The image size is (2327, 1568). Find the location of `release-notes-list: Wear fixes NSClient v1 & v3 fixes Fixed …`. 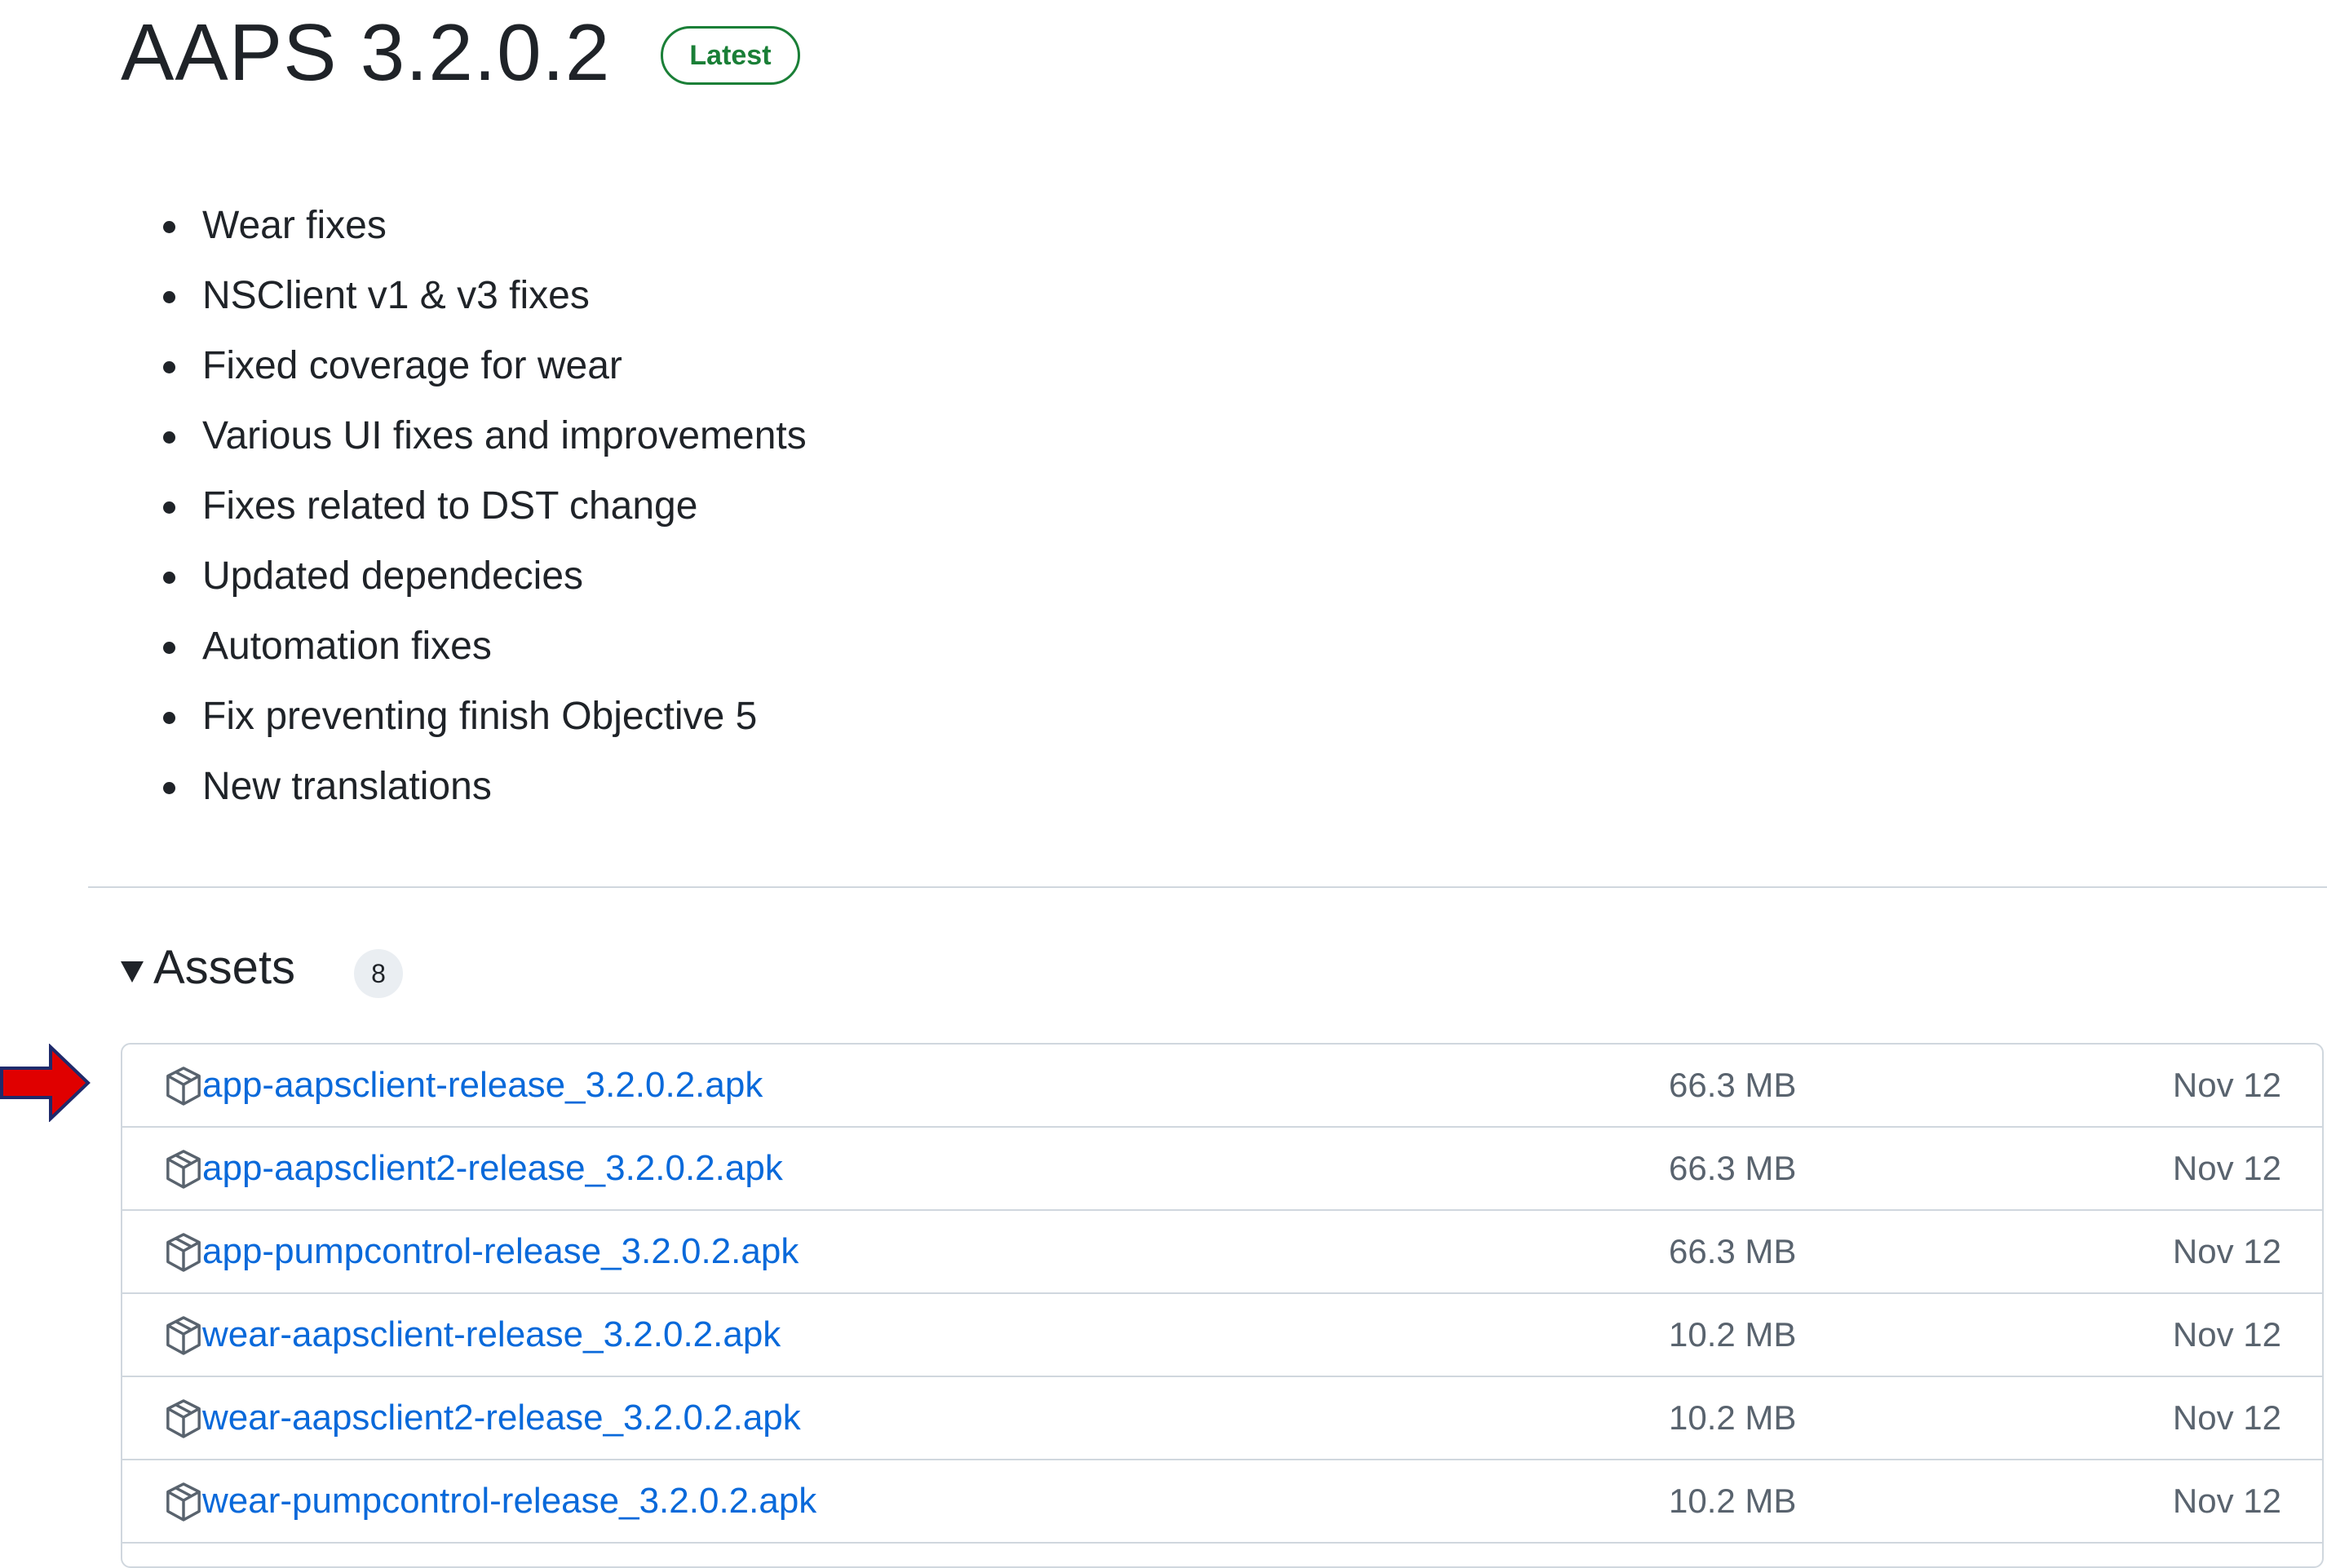

release-notes-list: Wear fixes NSClient v1 & v3 fixes Fixed … is located at coordinates (482, 506).